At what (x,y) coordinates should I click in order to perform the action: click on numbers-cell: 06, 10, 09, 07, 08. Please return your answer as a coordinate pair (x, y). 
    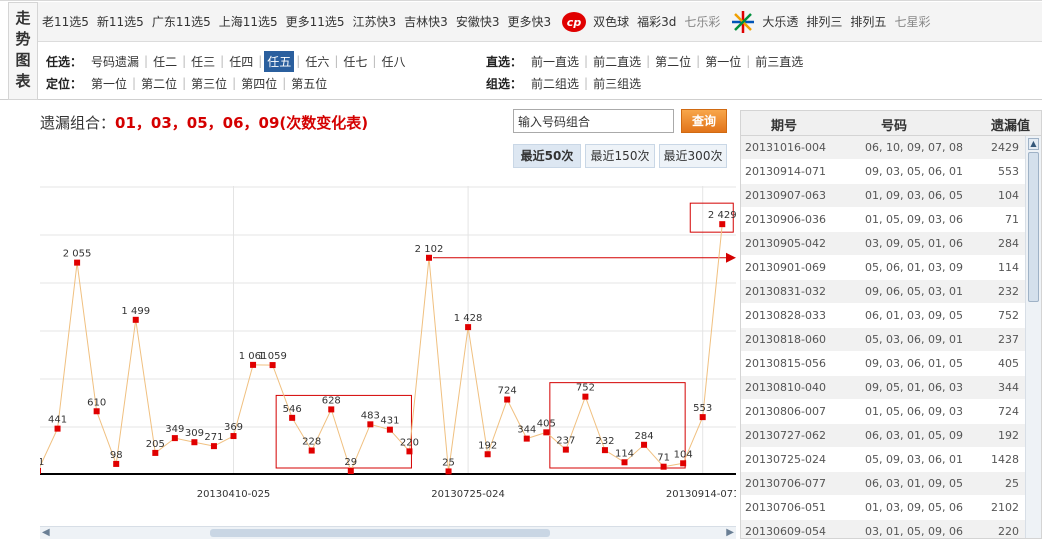
    Looking at the image, I should click on (914, 147).